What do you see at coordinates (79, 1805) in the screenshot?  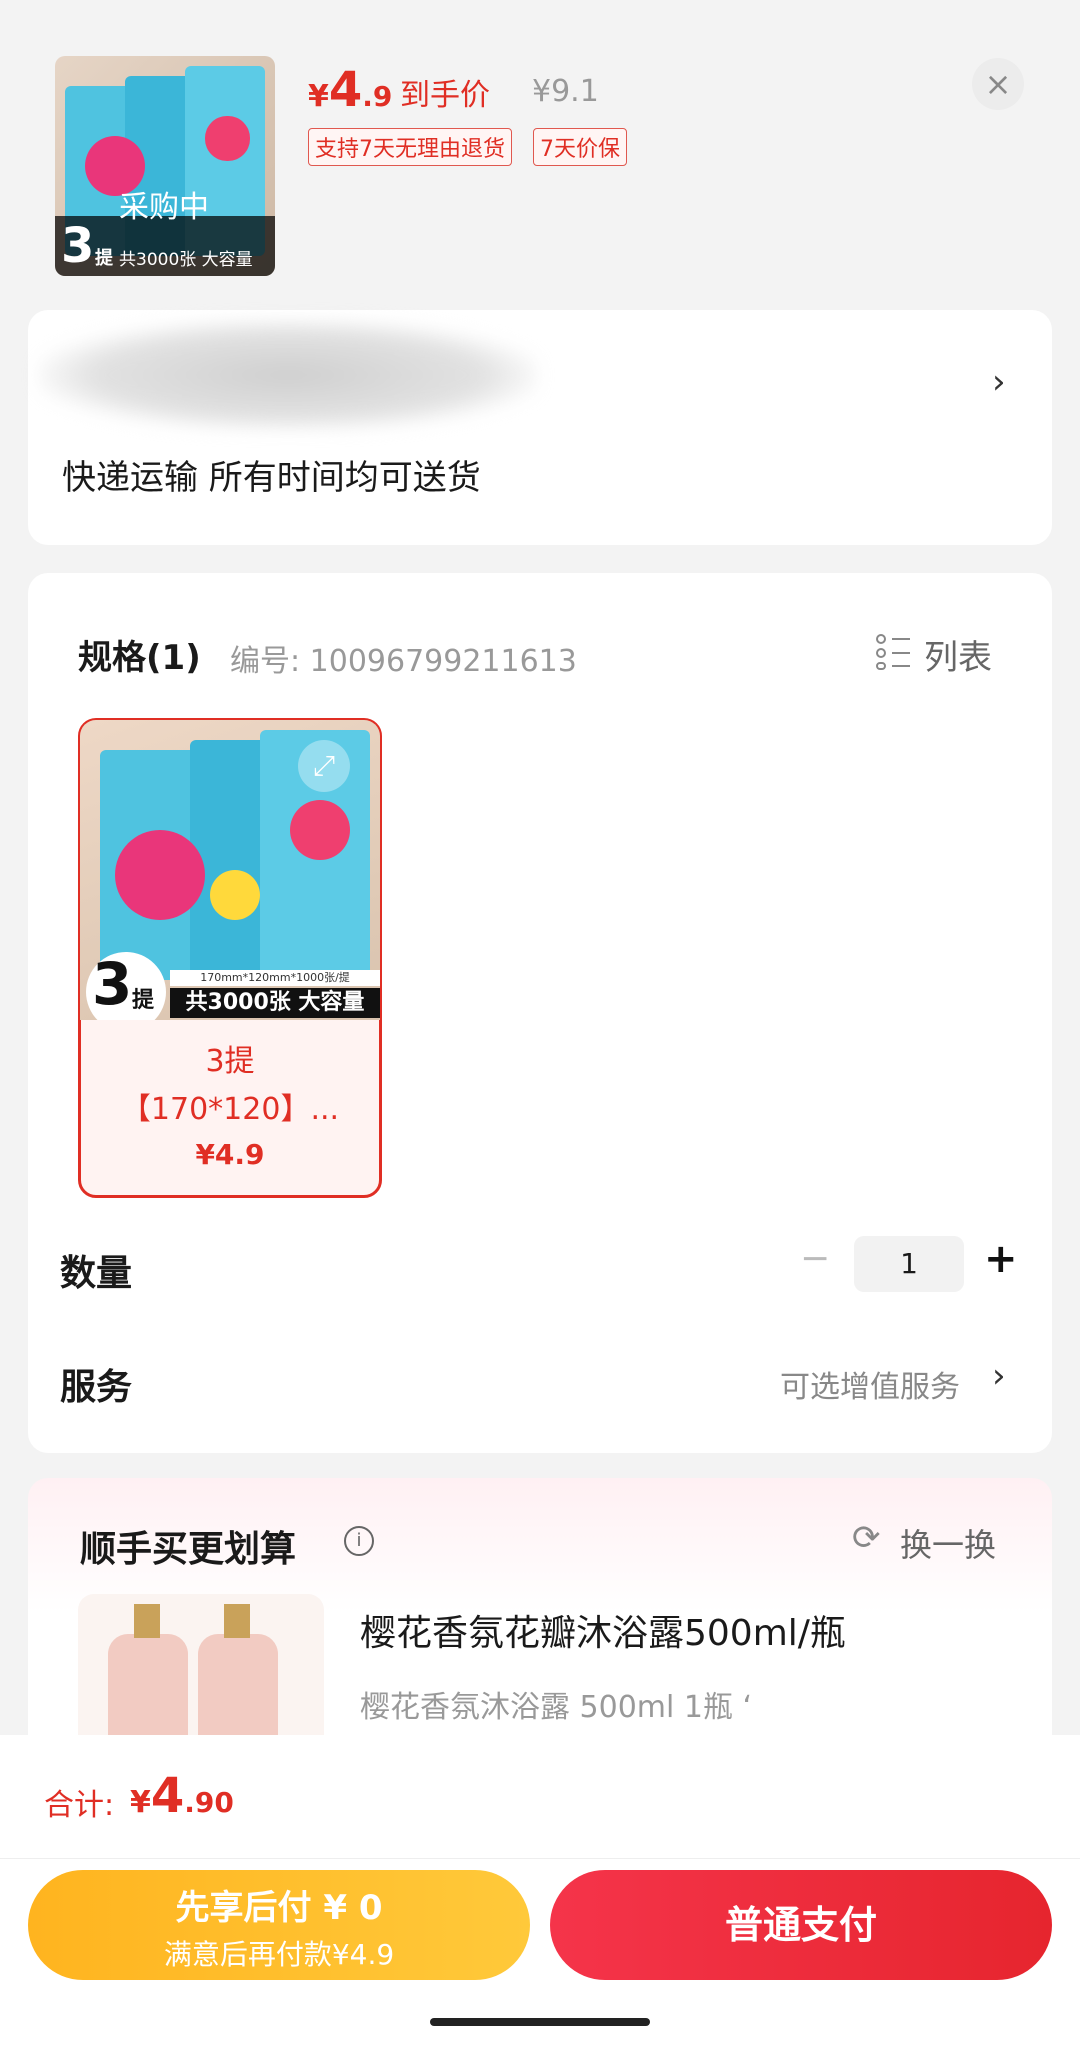 I see `total-label: 合计:` at bounding box center [79, 1805].